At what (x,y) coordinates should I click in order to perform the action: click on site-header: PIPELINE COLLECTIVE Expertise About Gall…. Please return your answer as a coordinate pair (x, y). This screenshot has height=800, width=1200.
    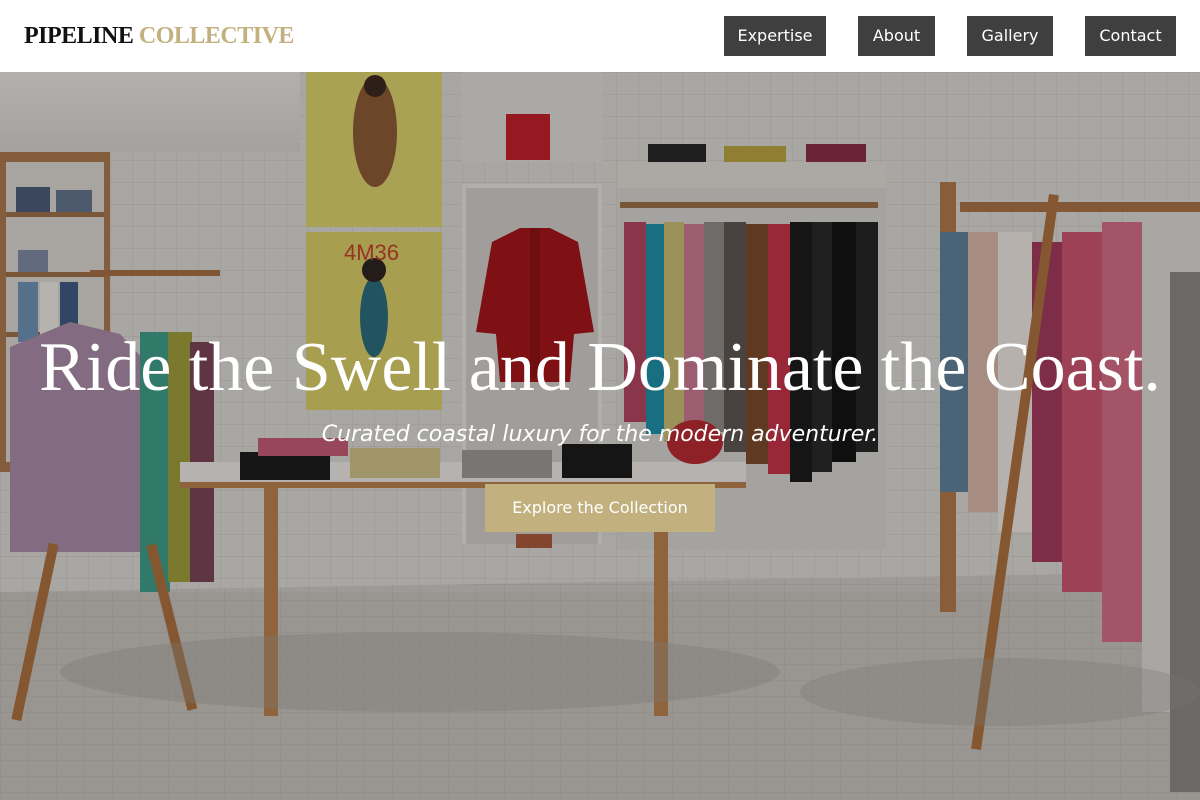
    Looking at the image, I should click on (600, 36).